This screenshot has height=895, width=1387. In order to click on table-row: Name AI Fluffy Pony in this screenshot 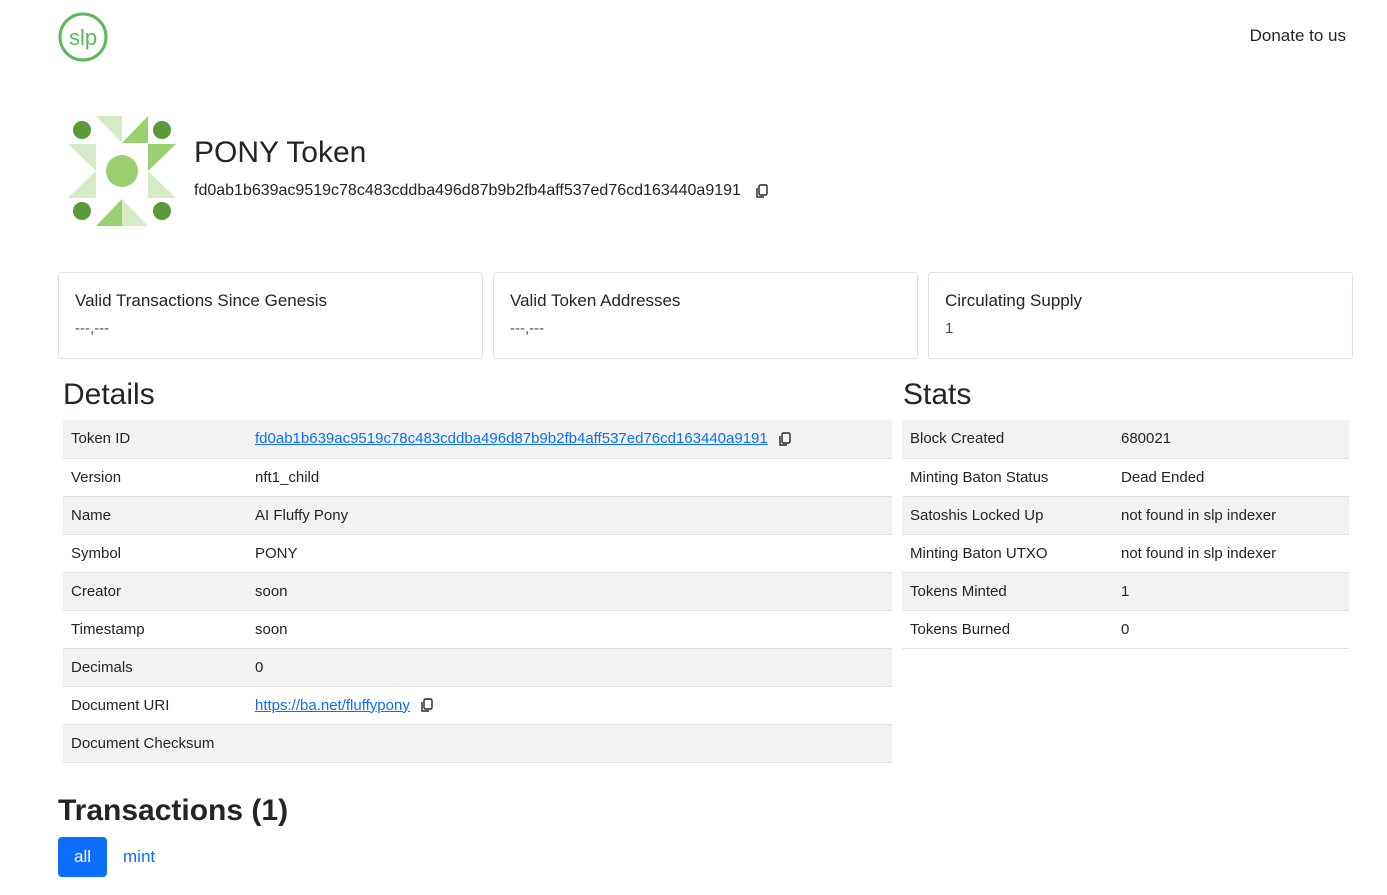, I will do `click(477, 515)`.